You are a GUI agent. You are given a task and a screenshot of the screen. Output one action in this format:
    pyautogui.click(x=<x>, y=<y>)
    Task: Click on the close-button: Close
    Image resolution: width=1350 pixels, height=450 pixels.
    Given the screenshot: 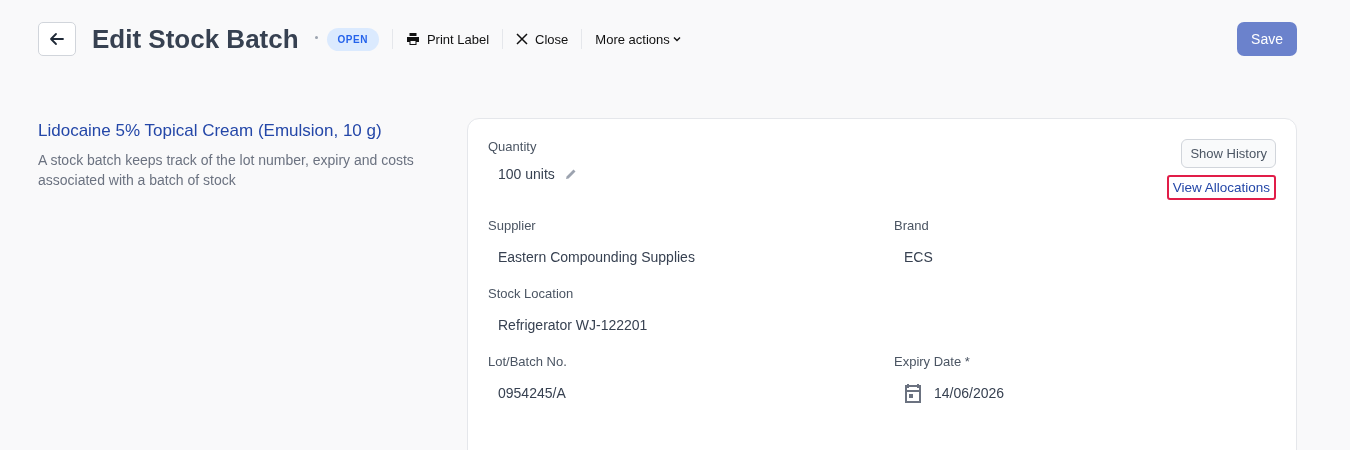 What is the action you would take?
    pyautogui.click(x=542, y=39)
    